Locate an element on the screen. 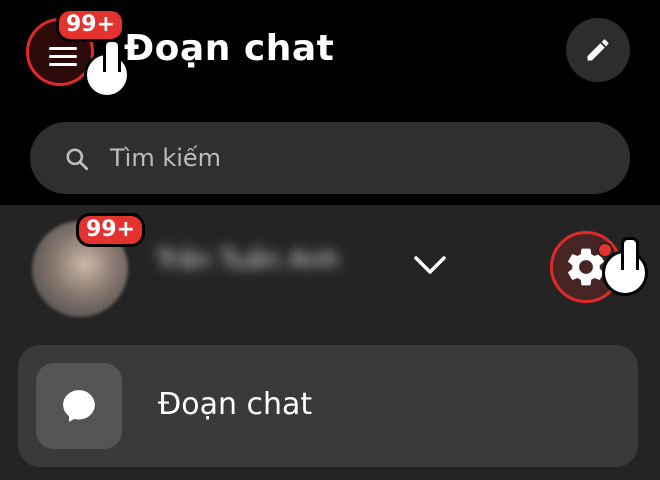  tap-pointer-icon is located at coordinates (625, 266).